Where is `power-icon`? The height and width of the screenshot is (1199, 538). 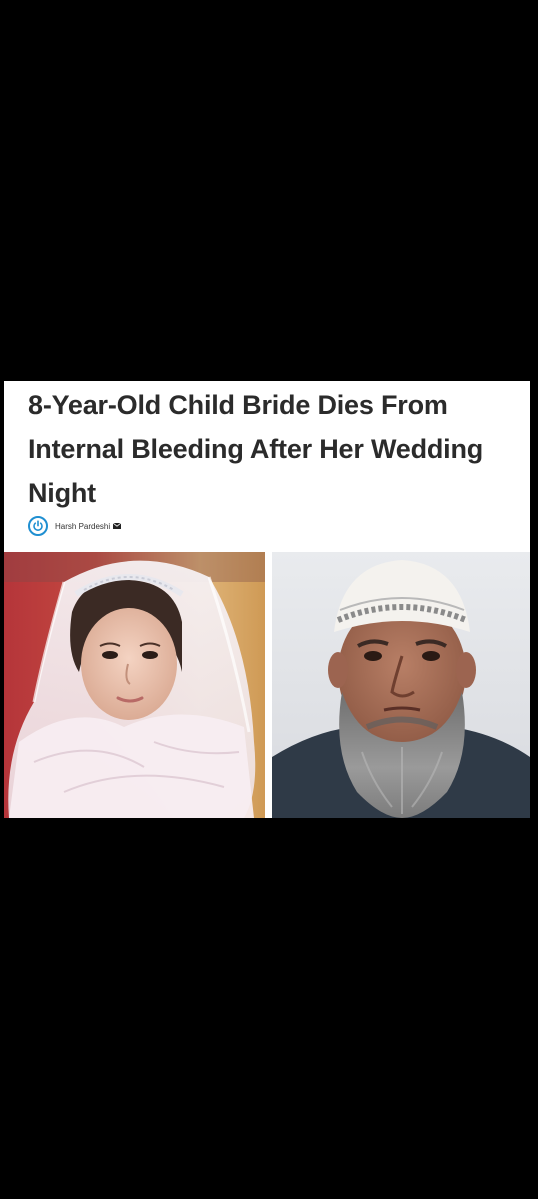
power-icon is located at coordinates (38, 526).